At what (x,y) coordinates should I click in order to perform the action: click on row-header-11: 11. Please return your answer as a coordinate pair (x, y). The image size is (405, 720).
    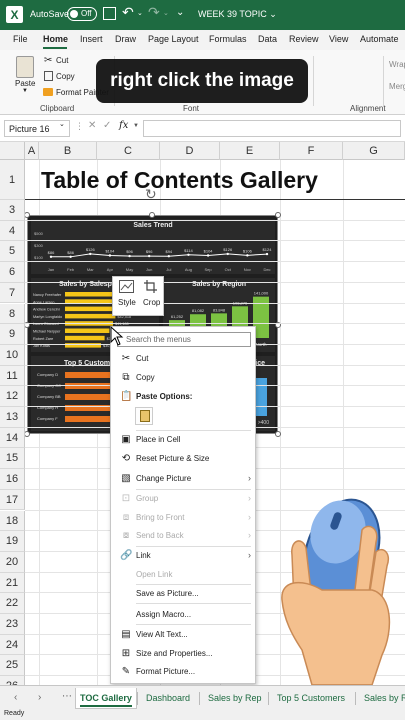
    Looking at the image, I should click on (12, 376).